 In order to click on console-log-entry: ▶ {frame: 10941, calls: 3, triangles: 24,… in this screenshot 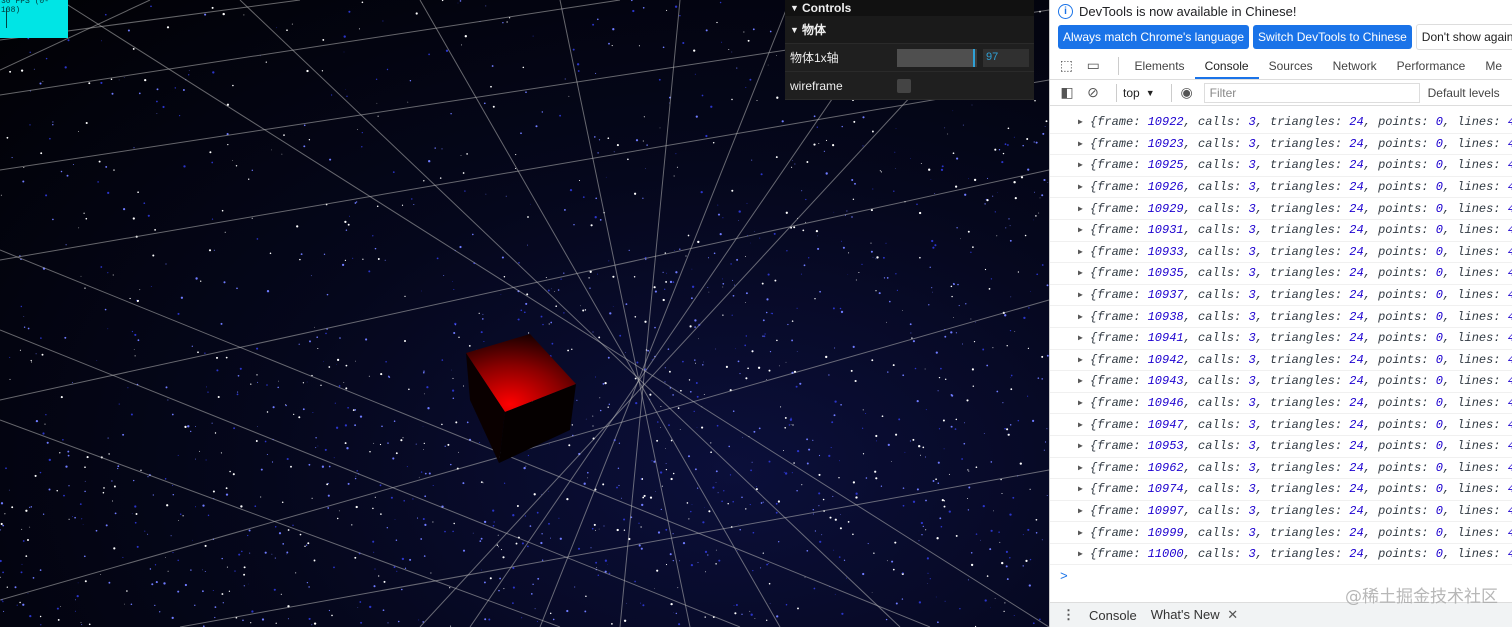, I will do `click(1281, 339)`.